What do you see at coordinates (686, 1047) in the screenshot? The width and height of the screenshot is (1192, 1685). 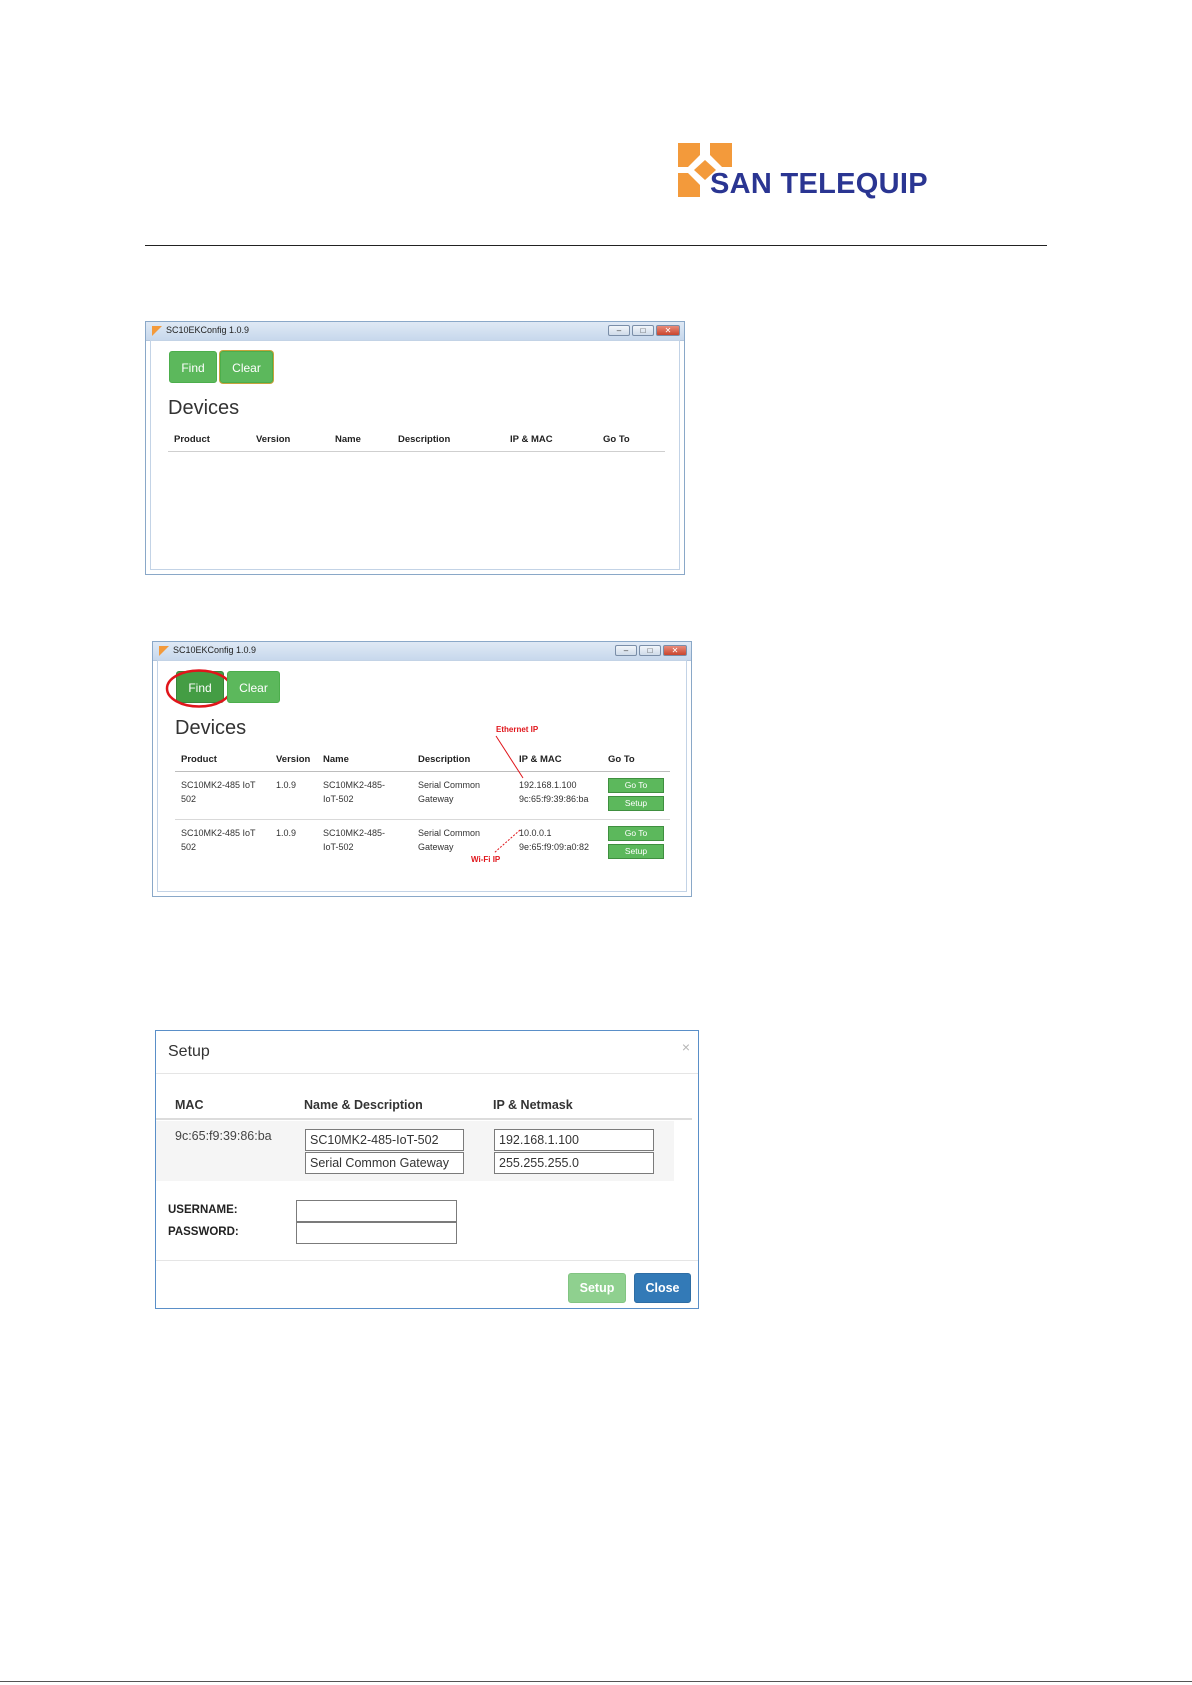 I see `close-icon: ×` at bounding box center [686, 1047].